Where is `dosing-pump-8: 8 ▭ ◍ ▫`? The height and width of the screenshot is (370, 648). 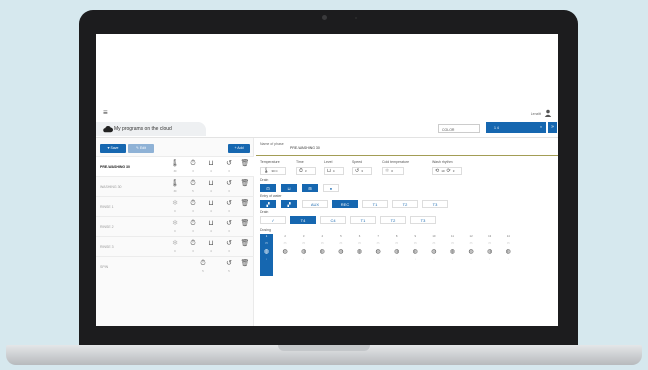
dosing-pump-8: 8 ▭ ◍ ▫ is located at coordinates (396, 255).